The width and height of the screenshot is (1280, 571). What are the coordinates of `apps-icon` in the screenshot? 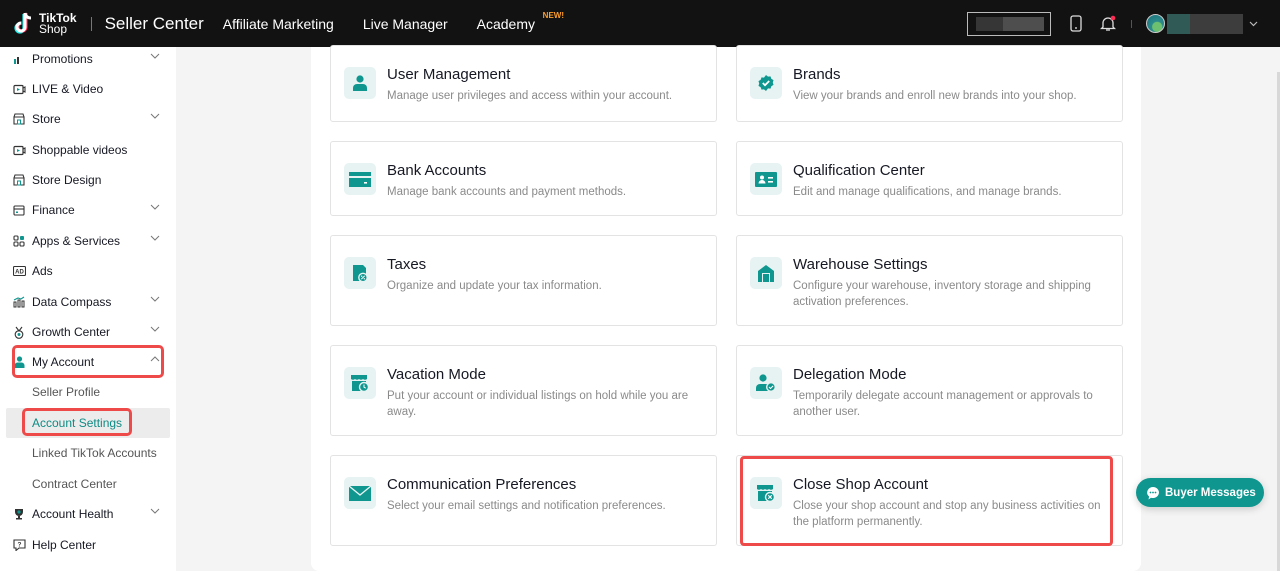 It's located at (19, 241).